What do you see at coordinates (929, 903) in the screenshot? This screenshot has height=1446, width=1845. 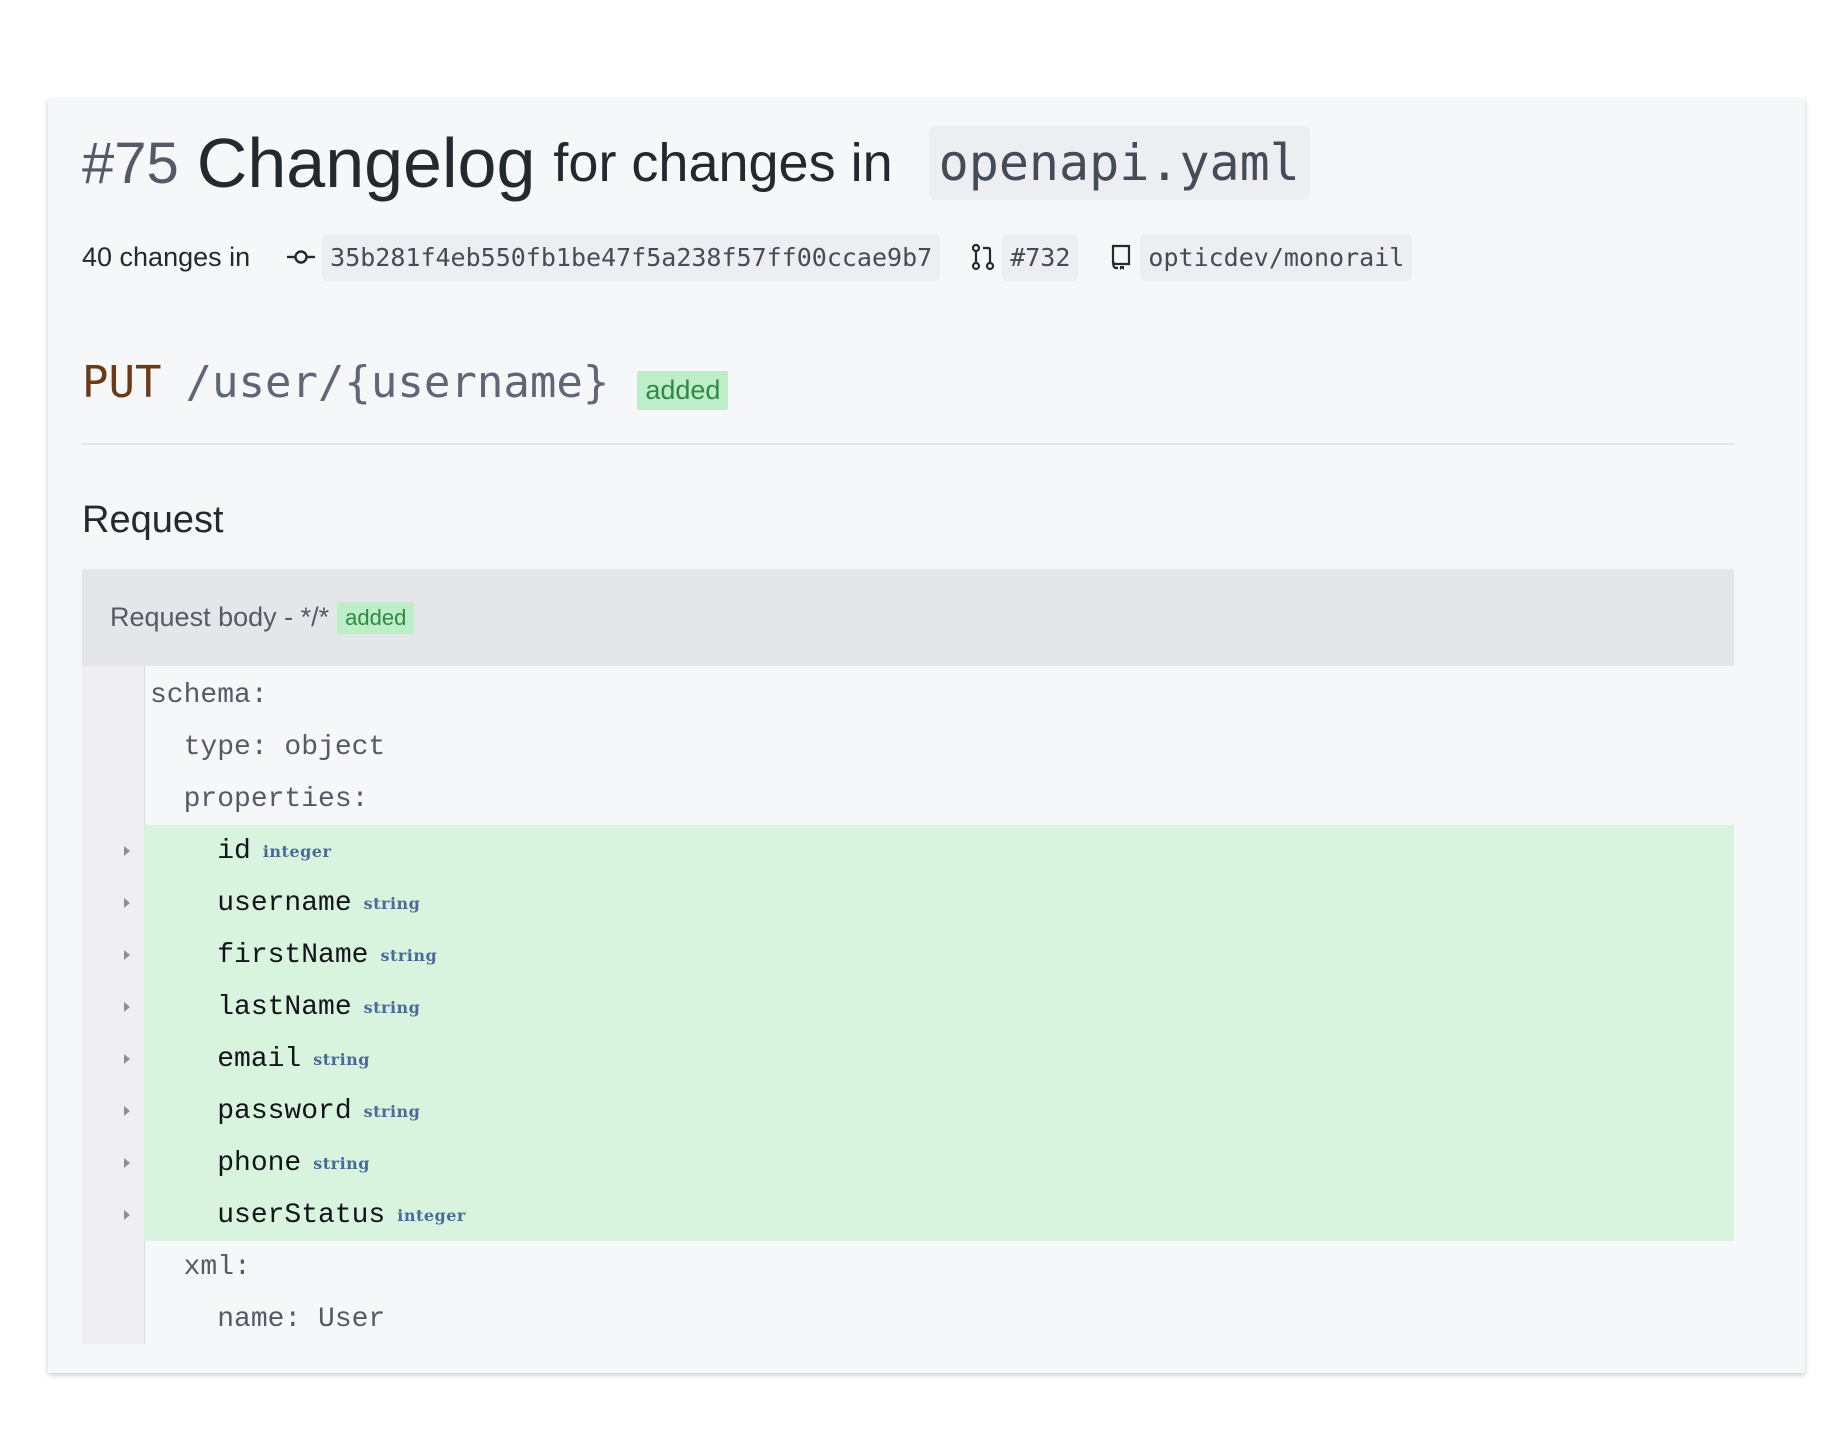 I see `schema-property-row: username string` at bounding box center [929, 903].